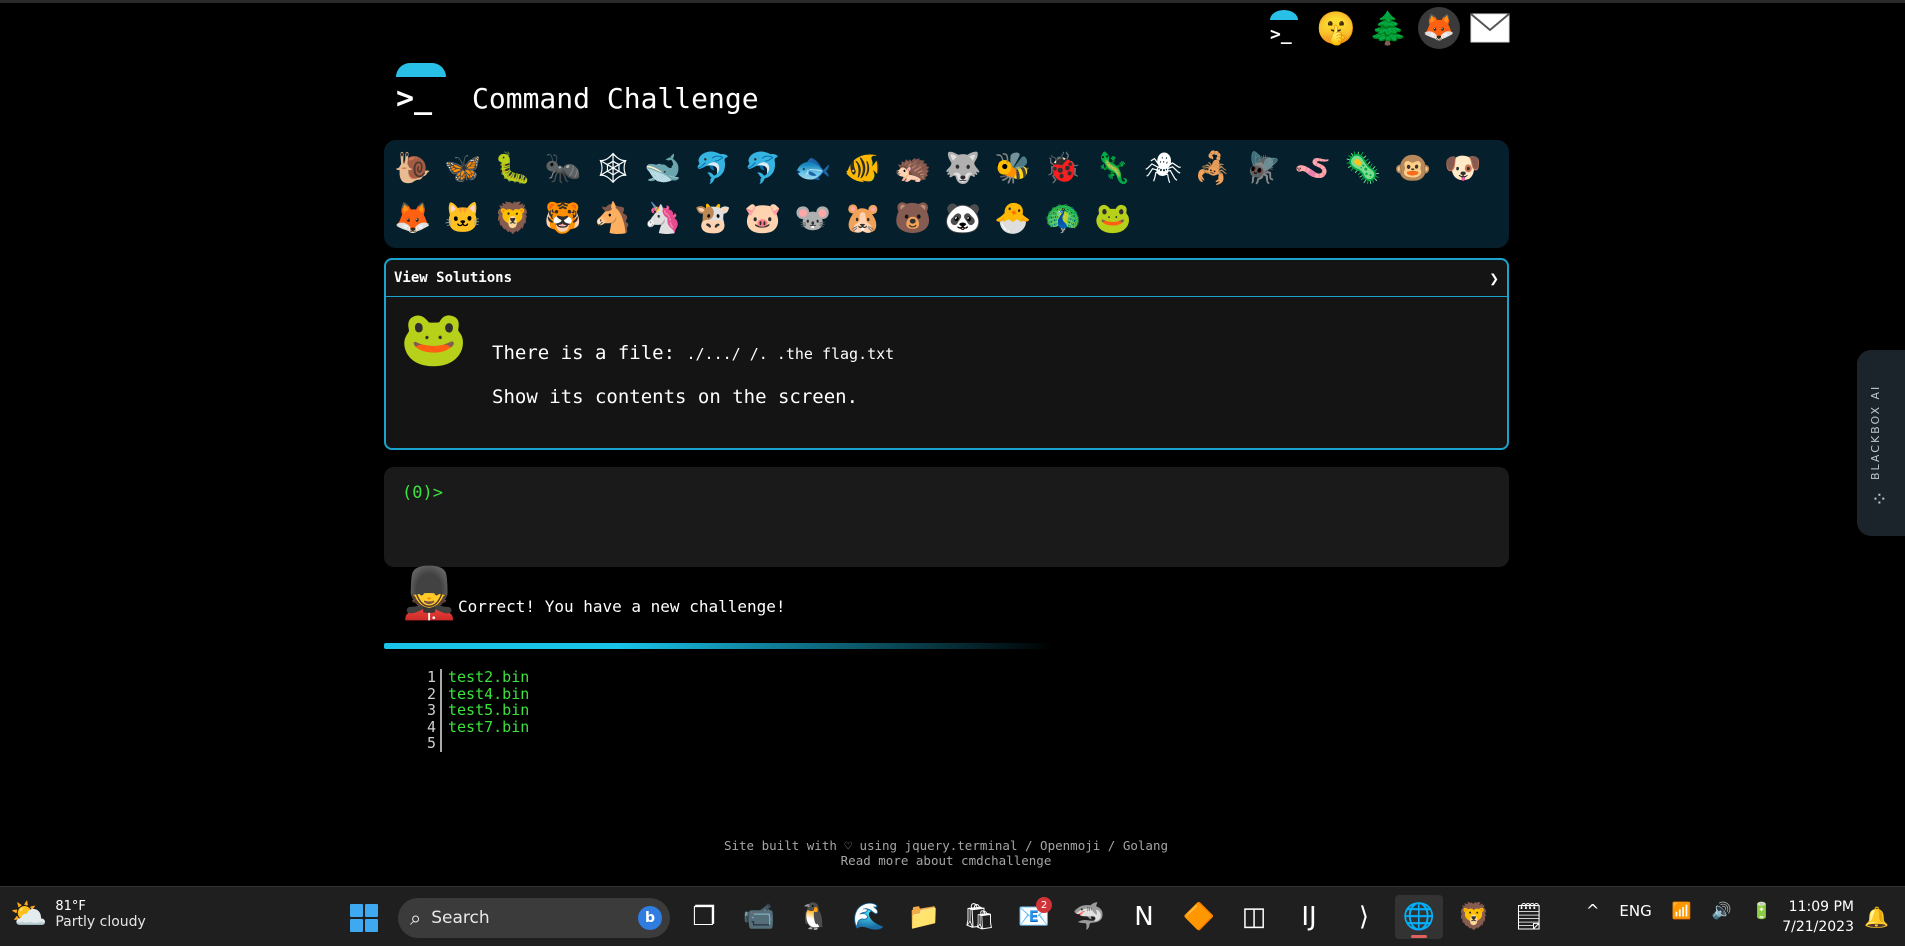 The width and height of the screenshot is (1905, 946). What do you see at coordinates (1879, 499) in the screenshot?
I see `blackbox-dots-icon: ⁘` at bounding box center [1879, 499].